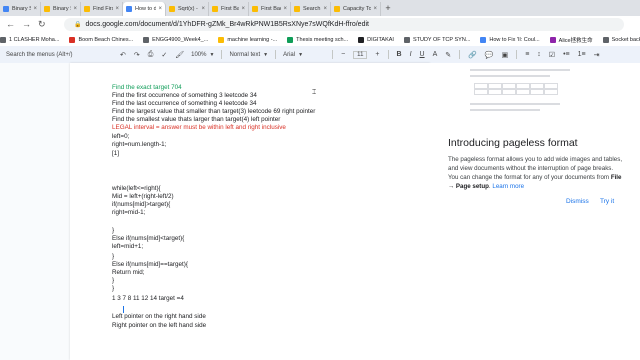  Describe the element at coordinates (187, 9) in the screenshot. I see `tab-4: Sqrt(x) - Leet×` at that location.